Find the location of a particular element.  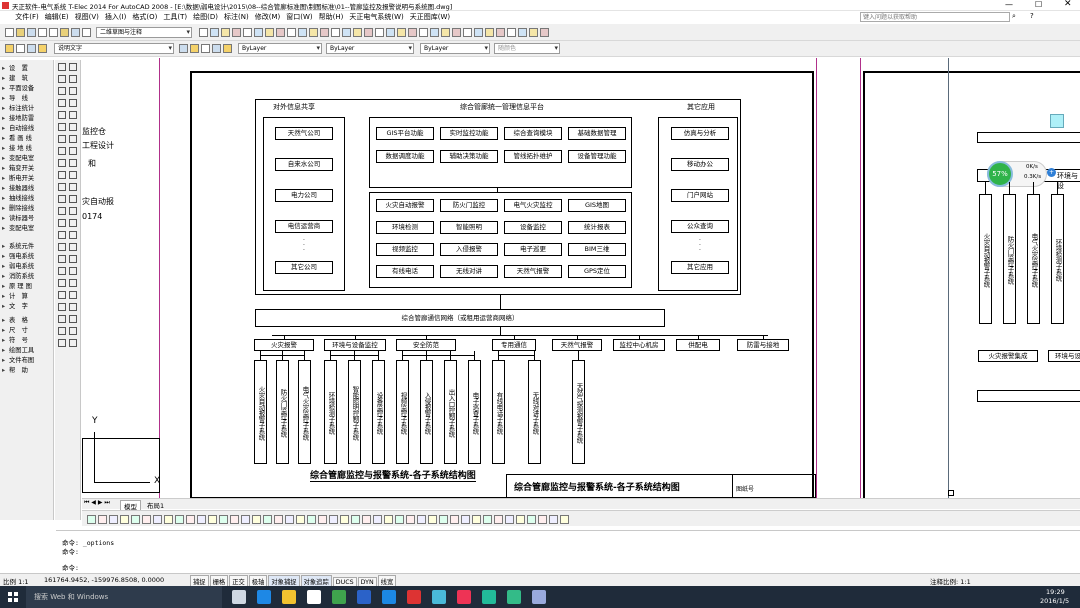

lineweight-select: ByLayer is located at coordinates (455, 48).